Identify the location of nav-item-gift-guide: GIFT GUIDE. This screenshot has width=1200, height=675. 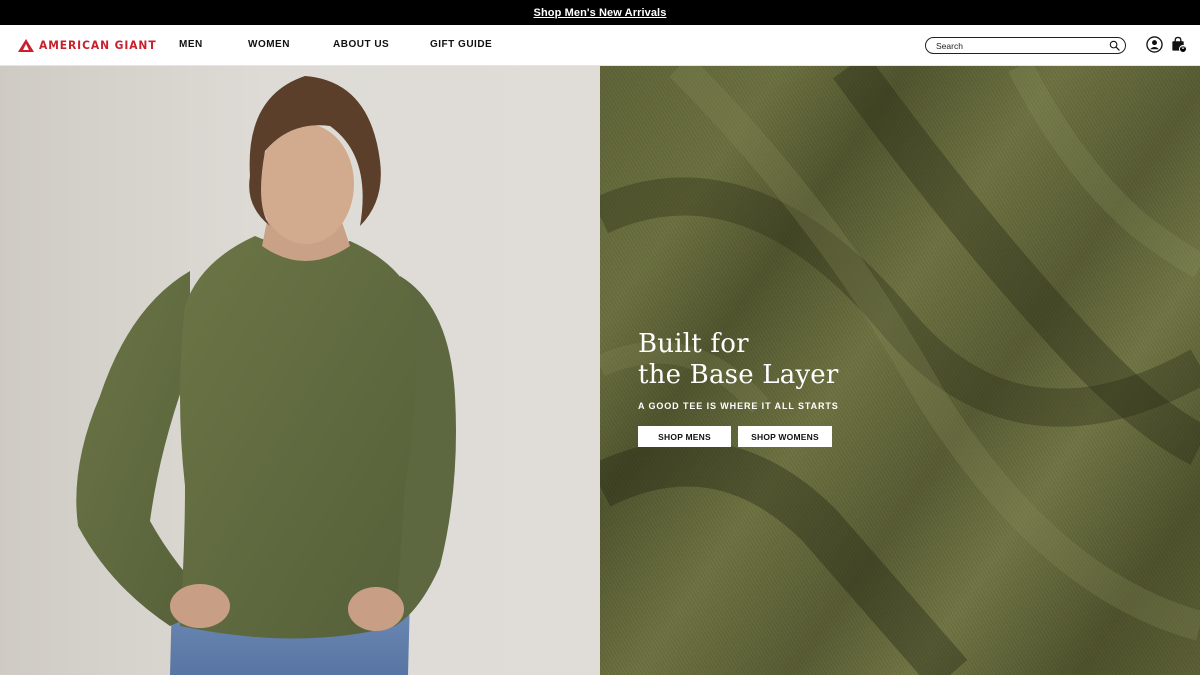
(461, 44).